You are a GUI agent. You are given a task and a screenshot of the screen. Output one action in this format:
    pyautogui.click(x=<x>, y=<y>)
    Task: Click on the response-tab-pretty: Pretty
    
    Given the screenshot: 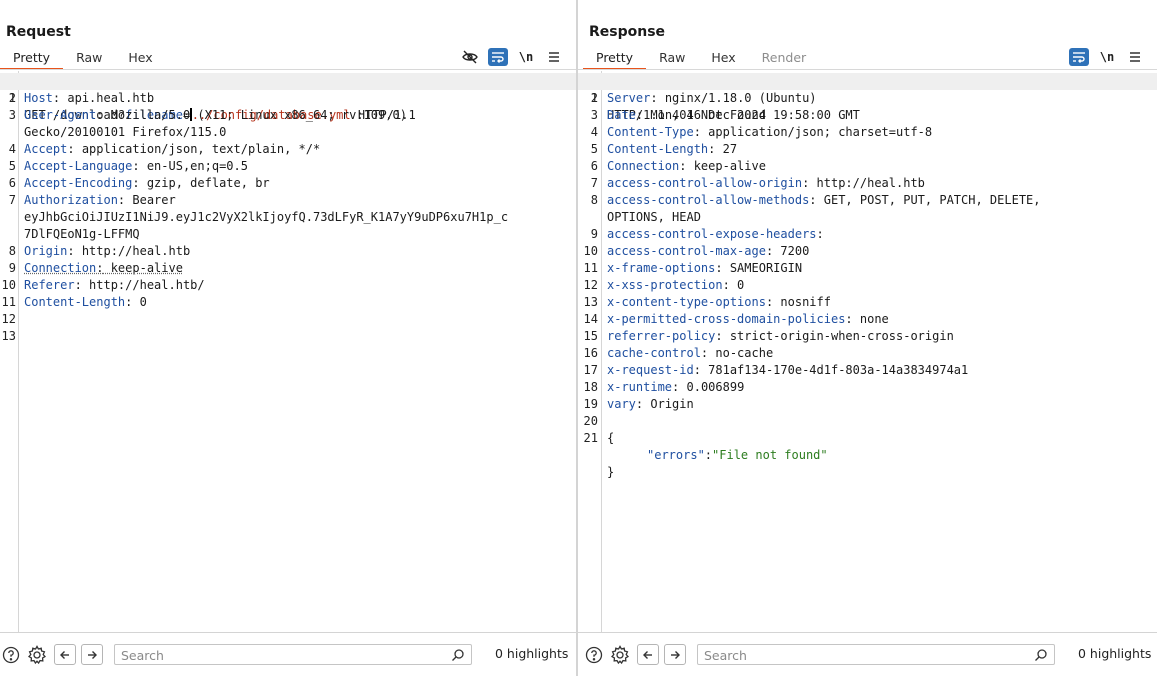 What is the action you would take?
    pyautogui.click(x=615, y=59)
    